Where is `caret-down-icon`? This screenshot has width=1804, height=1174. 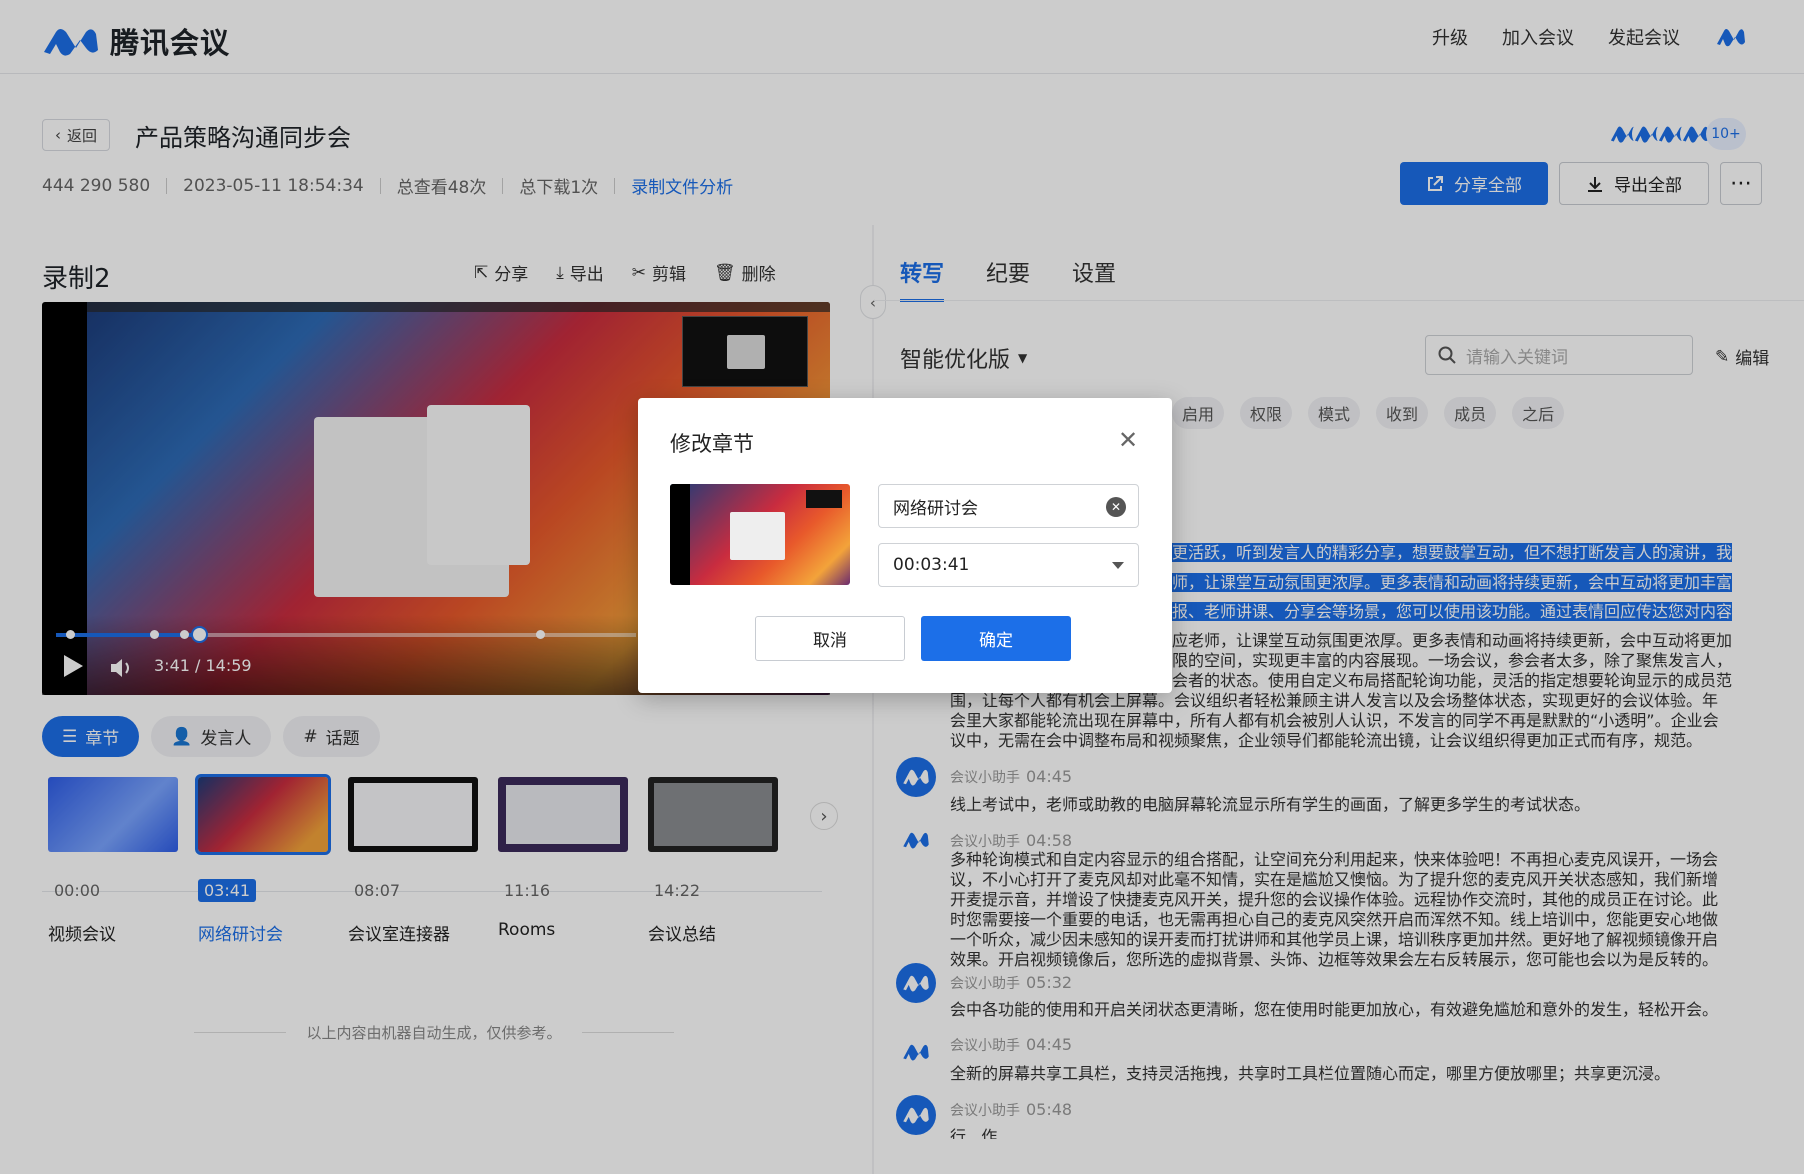
caret-down-icon is located at coordinates (1118, 565).